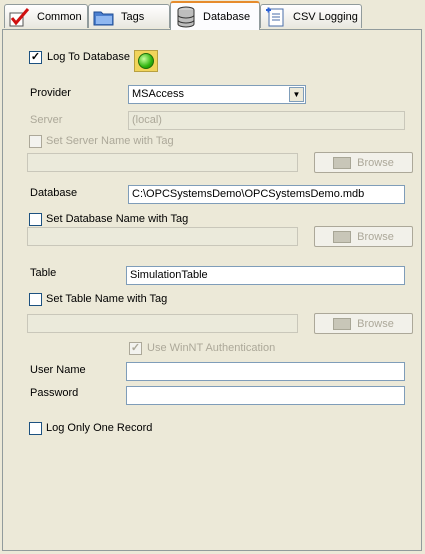  I want to click on log-to-database-label: Log To Database, so click(88, 57).